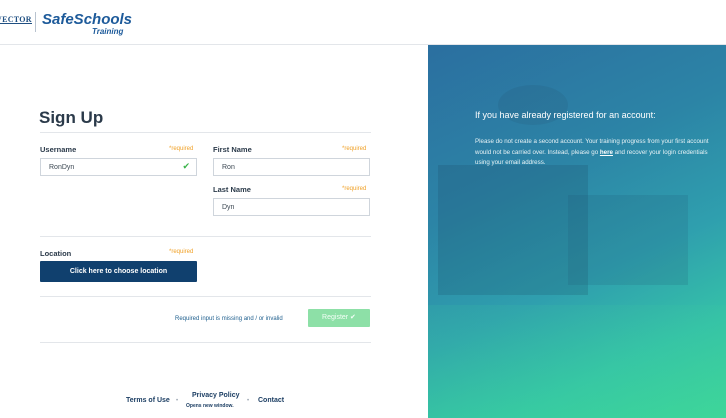  Describe the element at coordinates (108, 31) in the screenshot. I see `safeschools-logo-subtitle: Training` at that location.